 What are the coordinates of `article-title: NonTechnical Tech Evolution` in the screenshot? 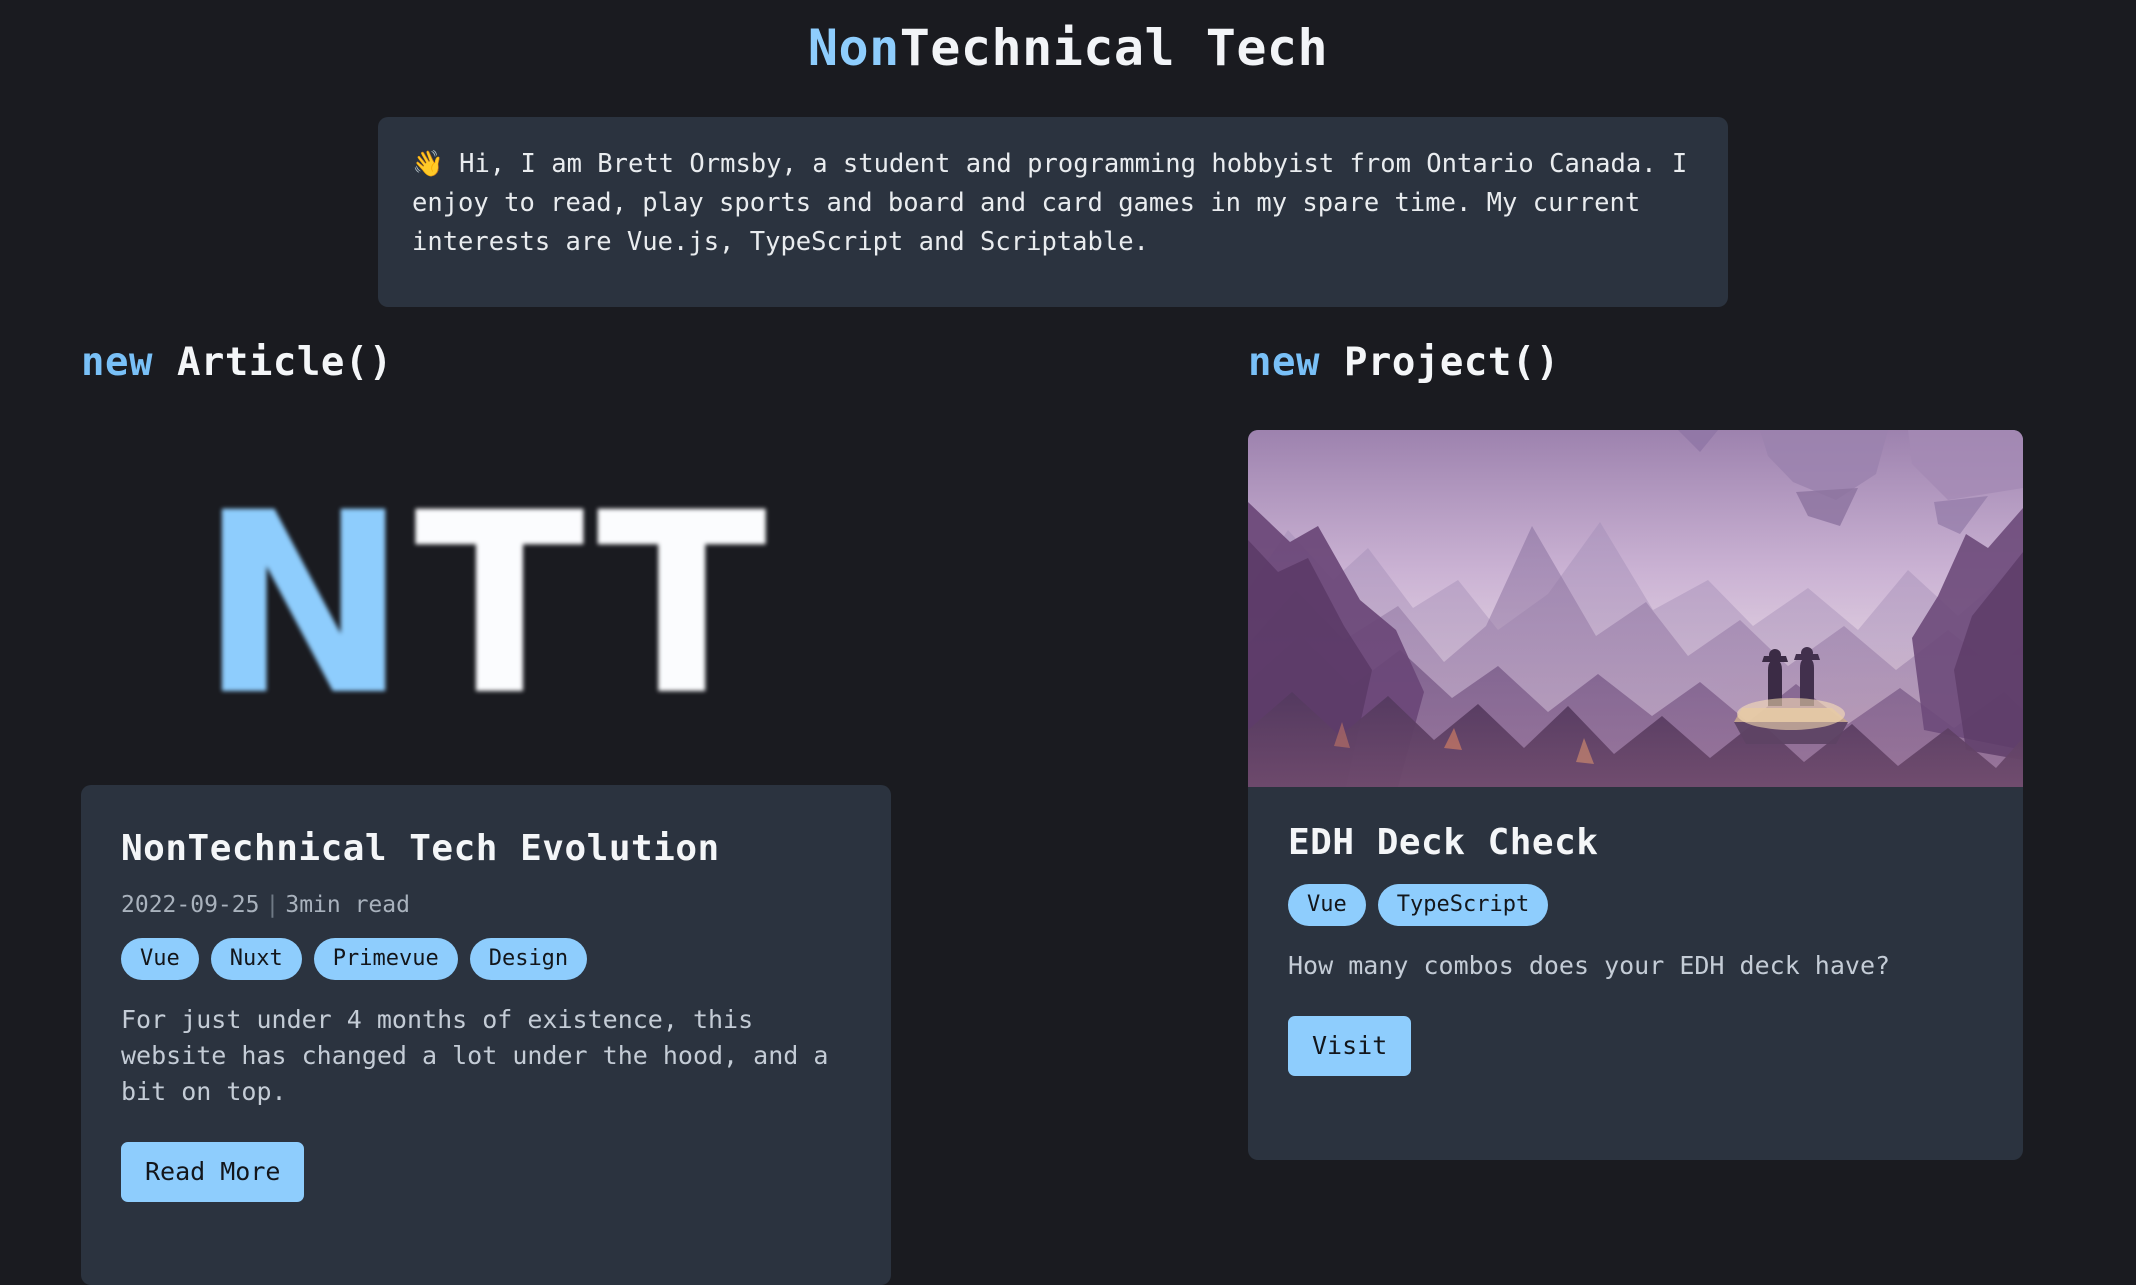 It's located at (420, 848).